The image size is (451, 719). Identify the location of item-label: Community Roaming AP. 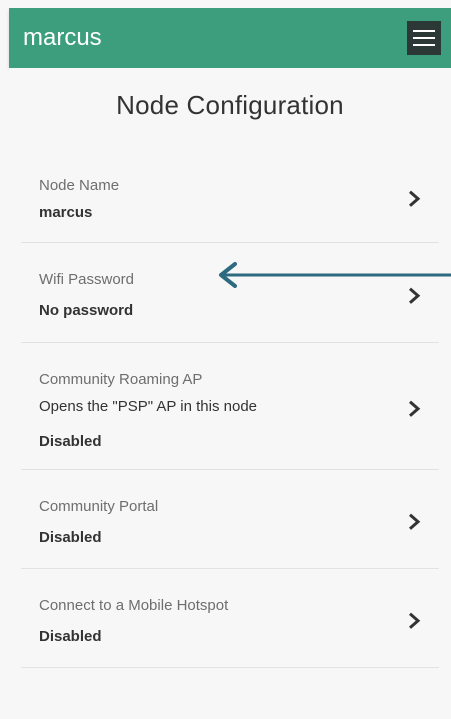
(121, 379).